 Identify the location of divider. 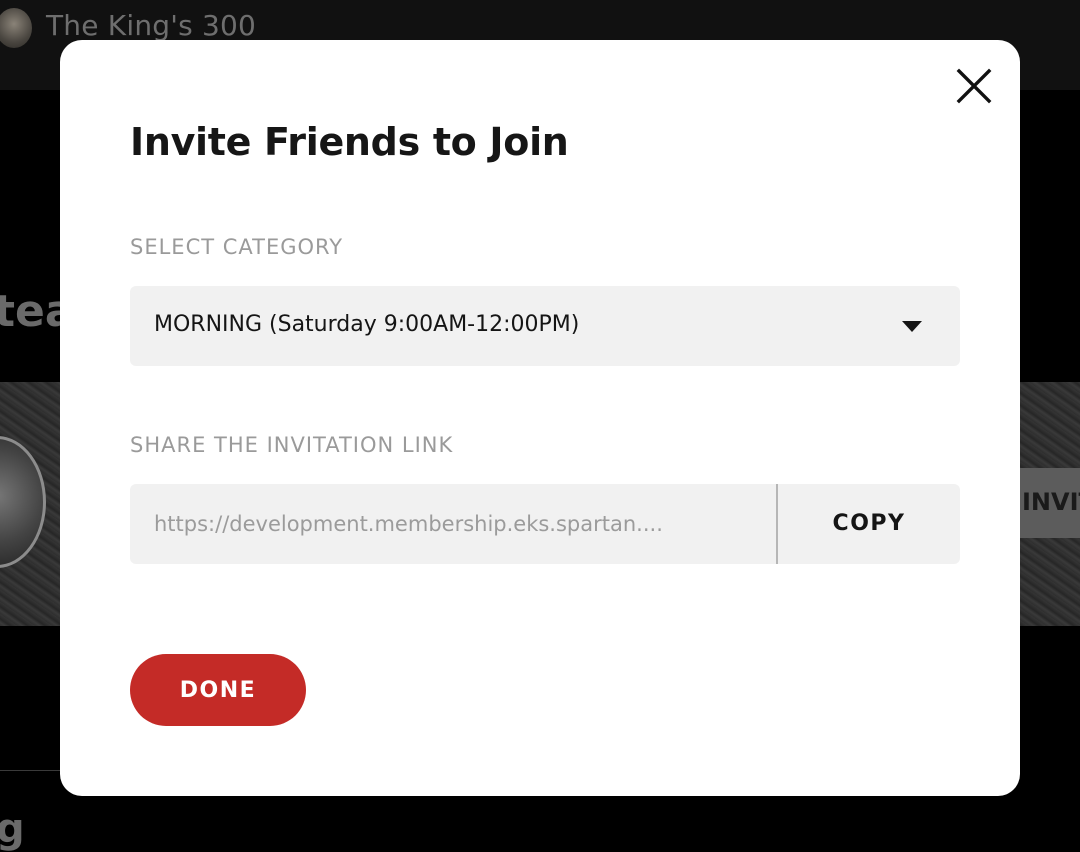
(30, 770).